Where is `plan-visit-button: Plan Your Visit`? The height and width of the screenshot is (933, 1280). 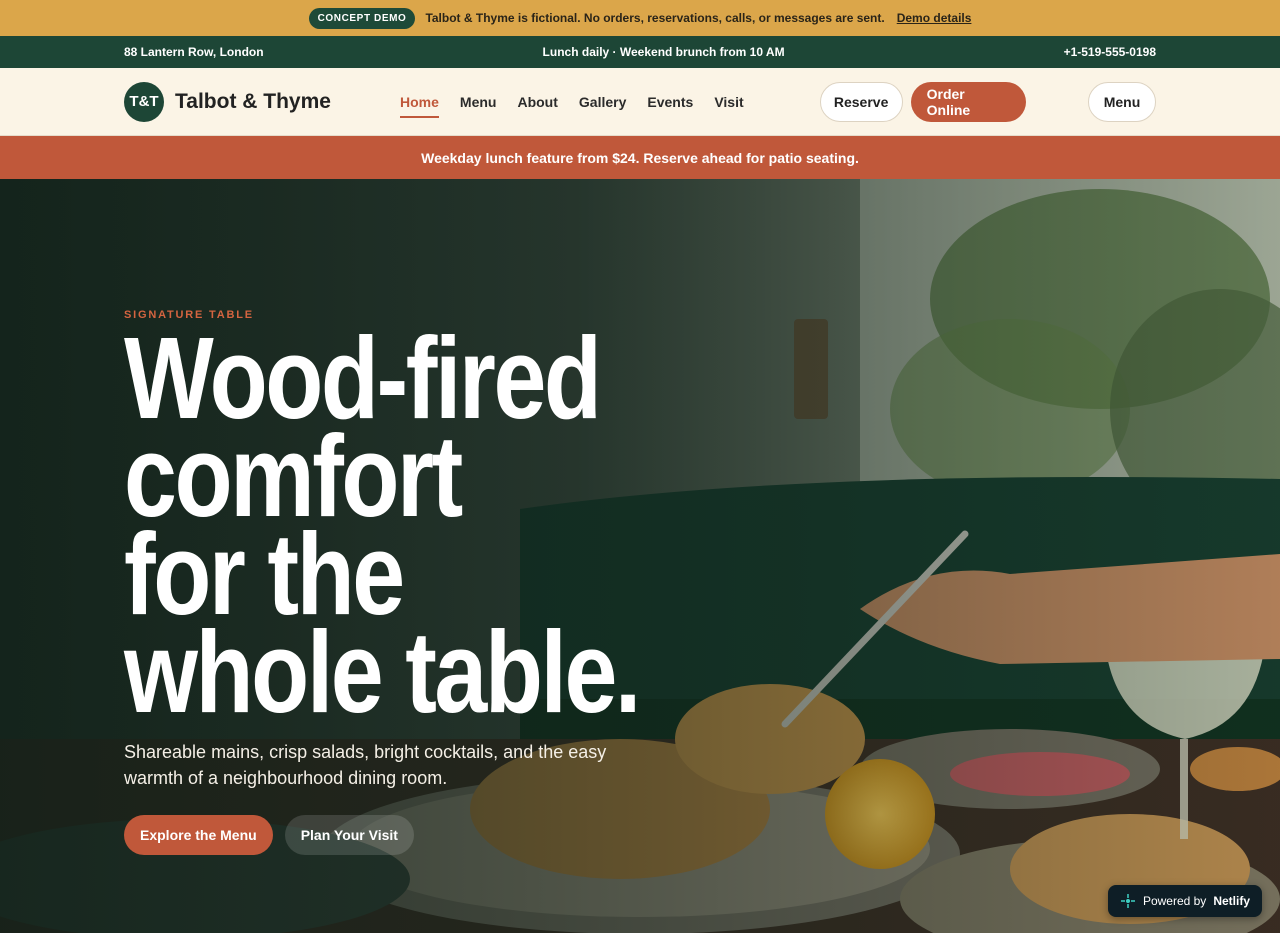
plan-visit-button: Plan Your Visit is located at coordinates (349, 835).